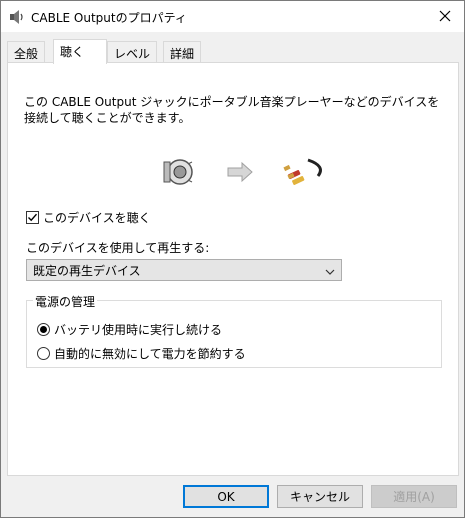 Image resolution: width=465 pixels, height=518 pixels. I want to click on radio-keep-running: バッテリ使用時に実行し続ける, so click(129, 329).